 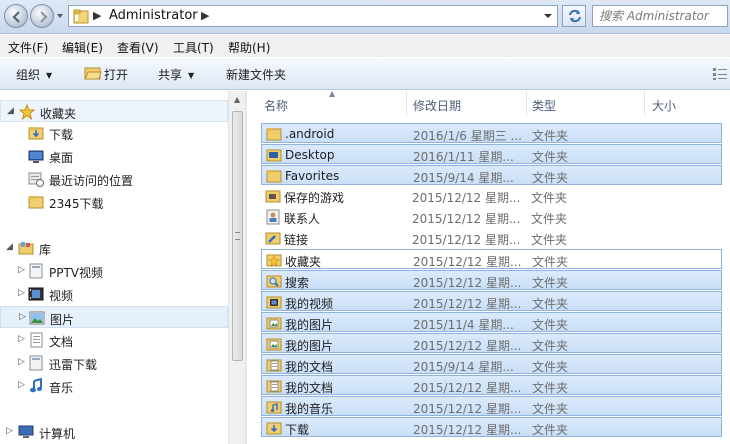 I want to click on file-row: 我的图片 2015/11/4 星期... 文件夹, so click(x=491, y=322).